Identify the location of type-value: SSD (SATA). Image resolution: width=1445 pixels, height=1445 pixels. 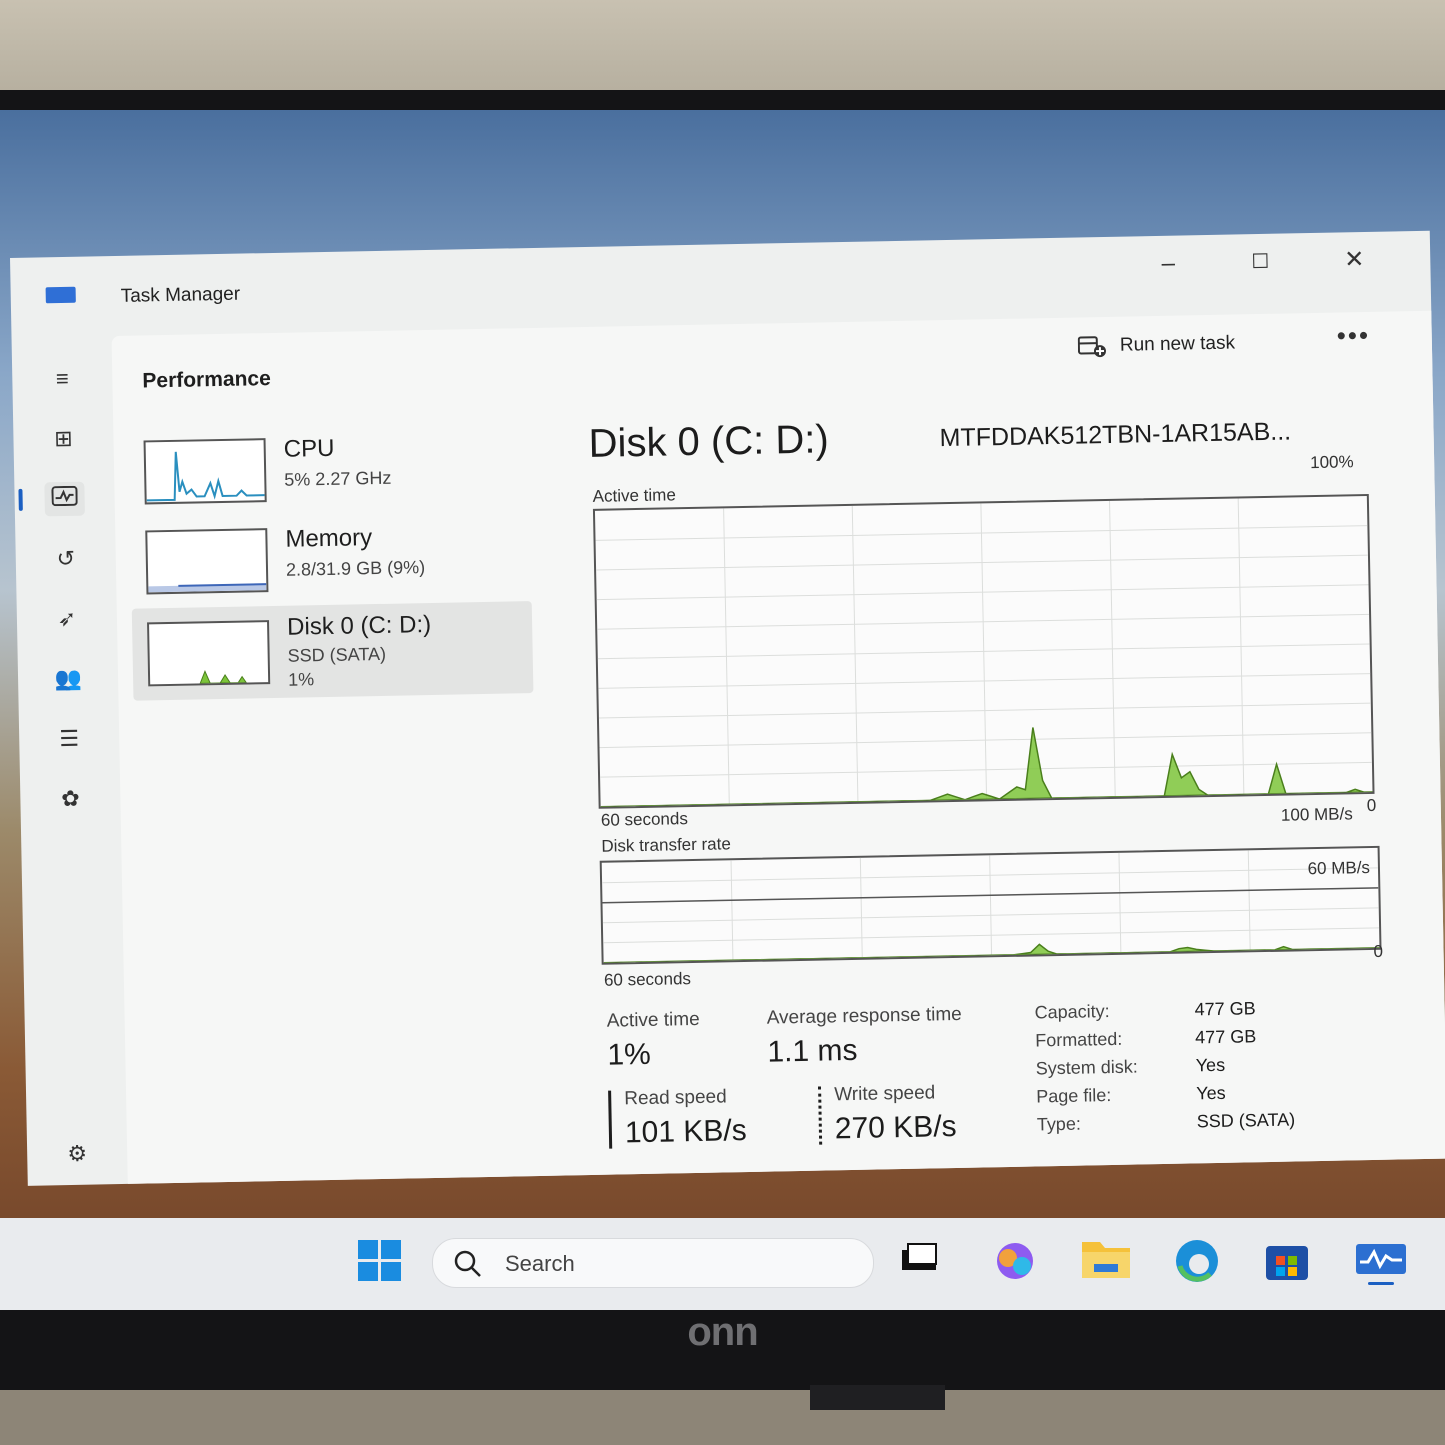
(1246, 1120).